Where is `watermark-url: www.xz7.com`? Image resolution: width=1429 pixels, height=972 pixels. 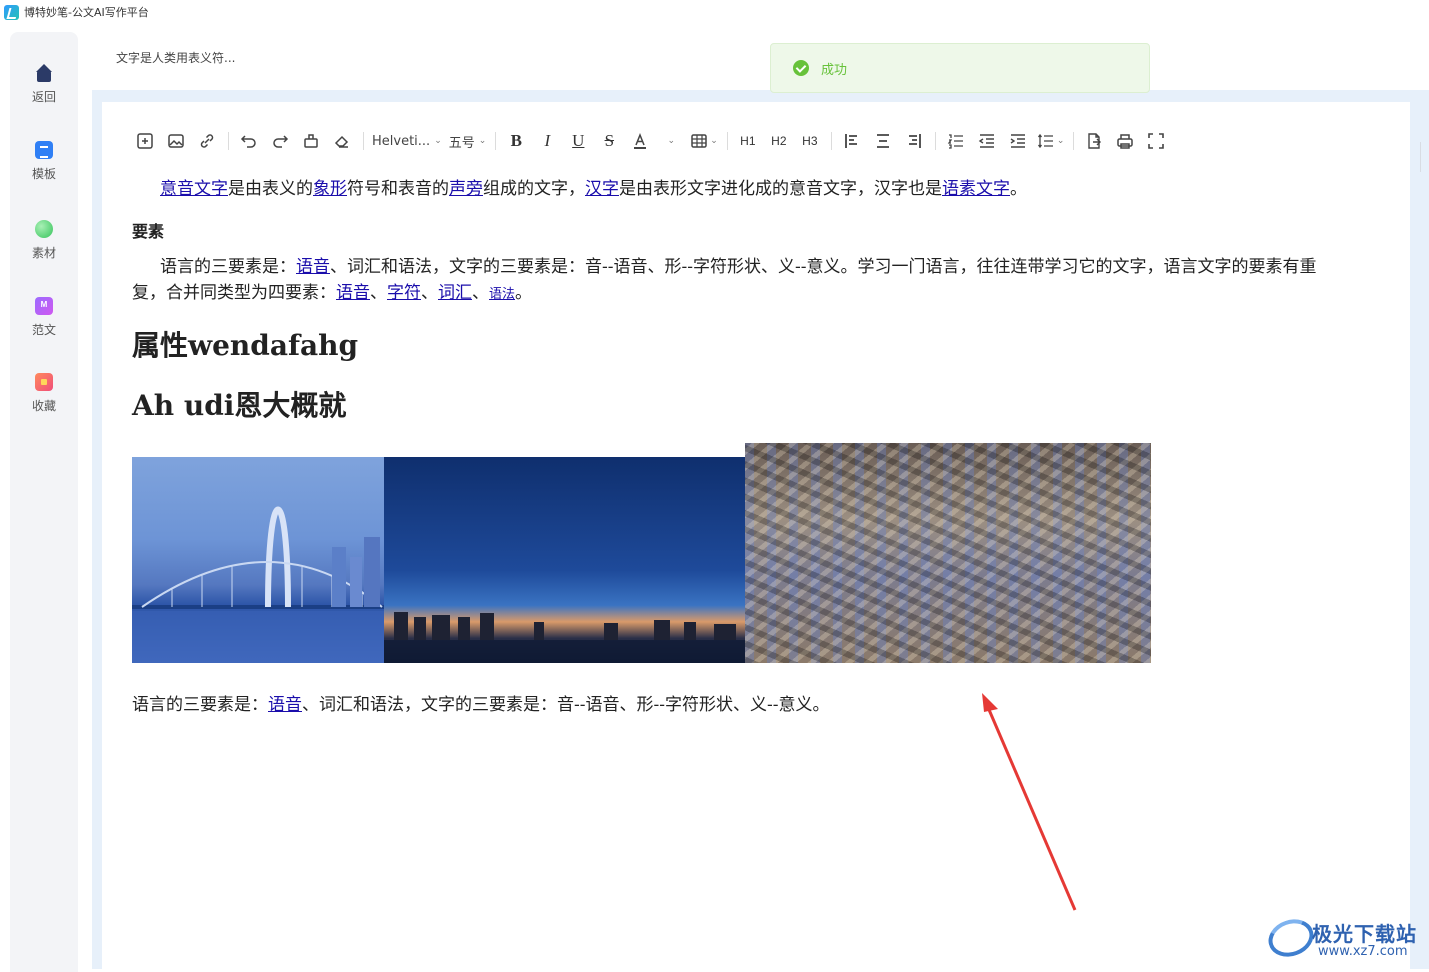 watermark-url: www.xz7.com is located at coordinates (1363, 951).